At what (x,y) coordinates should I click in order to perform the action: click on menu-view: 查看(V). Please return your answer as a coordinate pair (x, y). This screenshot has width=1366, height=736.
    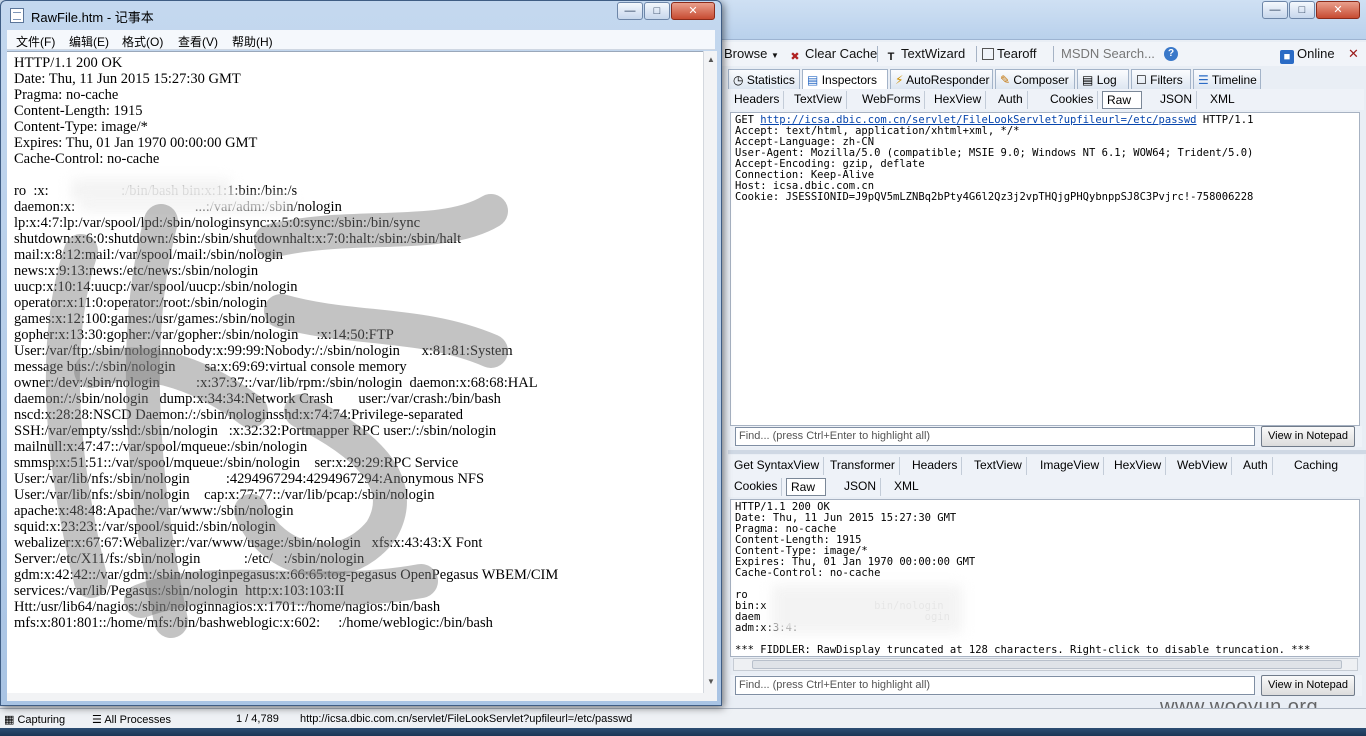
    Looking at the image, I should click on (198, 41).